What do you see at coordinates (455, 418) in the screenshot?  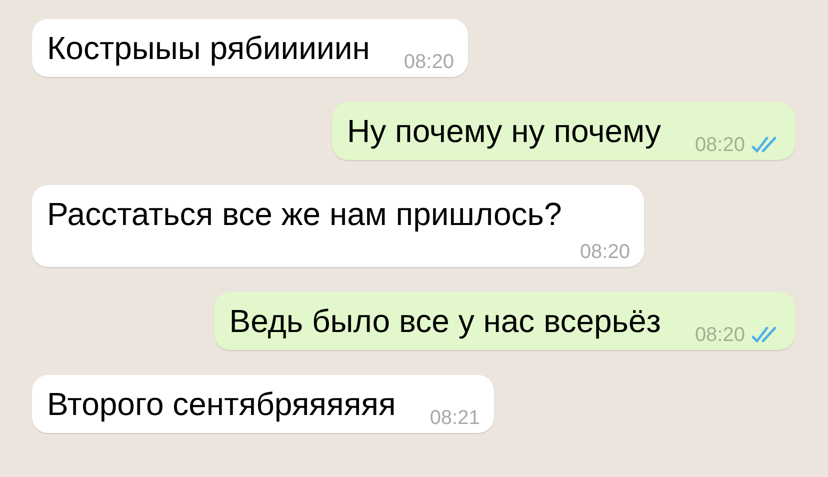 I see `message-time: 08:21` at bounding box center [455, 418].